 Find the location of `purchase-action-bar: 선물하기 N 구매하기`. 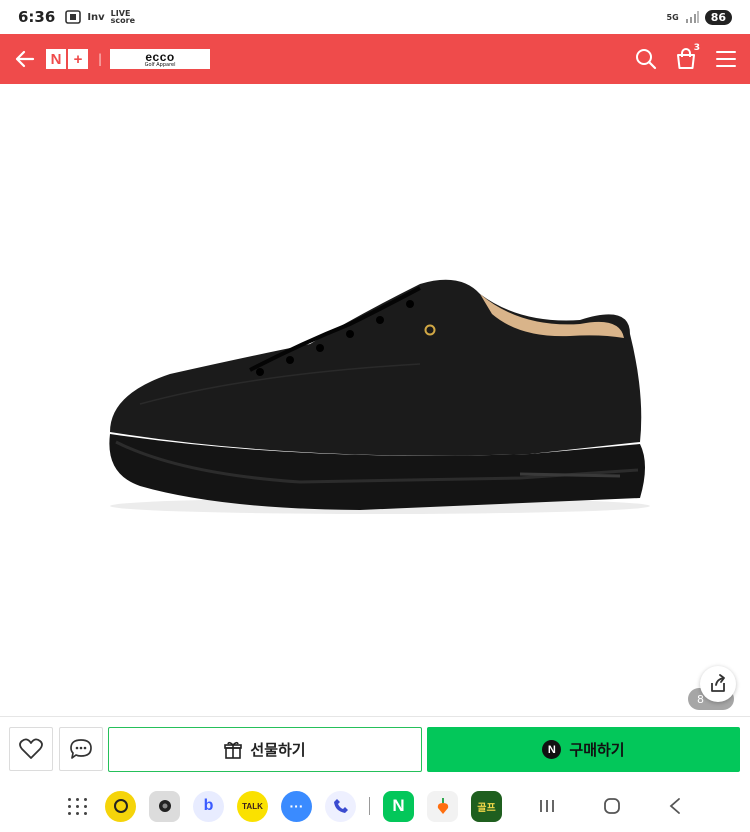

purchase-action-bar: 선물하기 N 구매하기 is located at coordinates (375, 748).